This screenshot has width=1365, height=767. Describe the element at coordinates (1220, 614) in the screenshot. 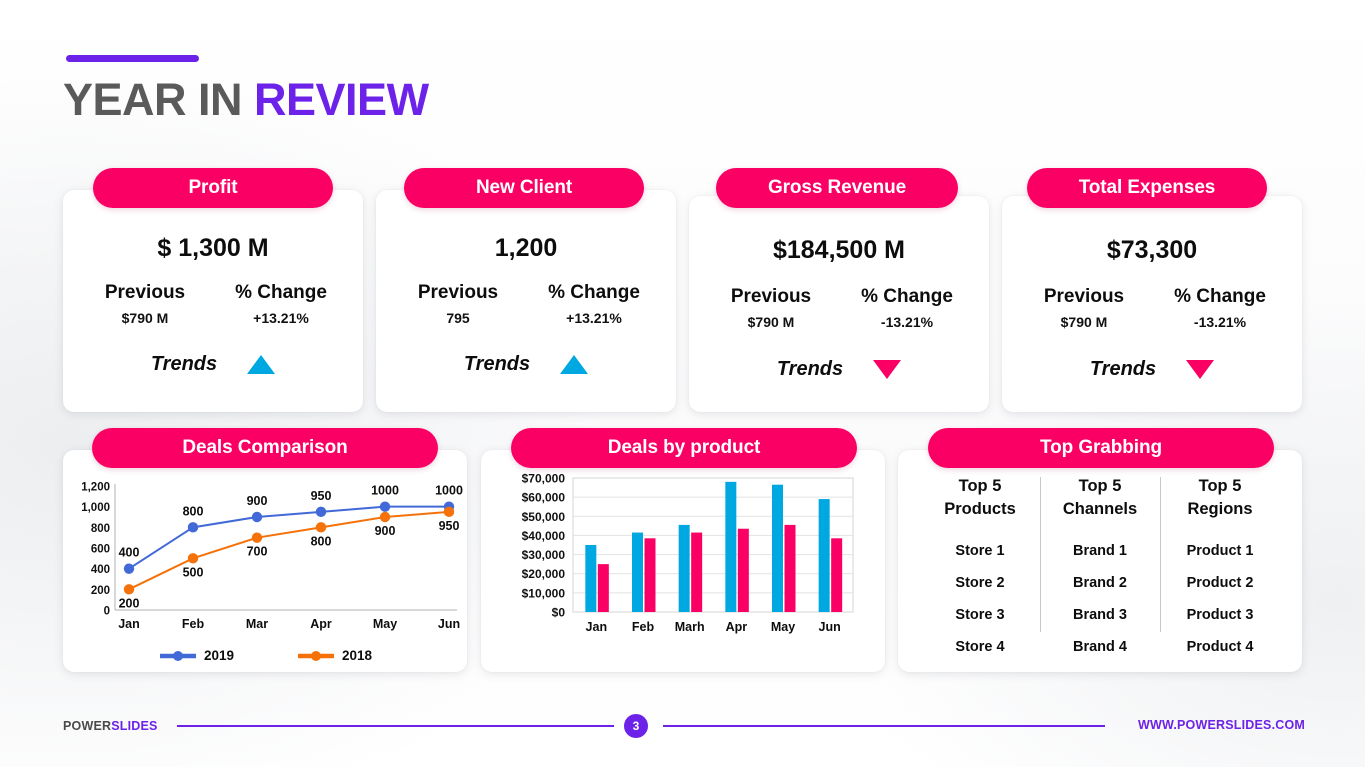

I see `list-item: Product 3` at that location.